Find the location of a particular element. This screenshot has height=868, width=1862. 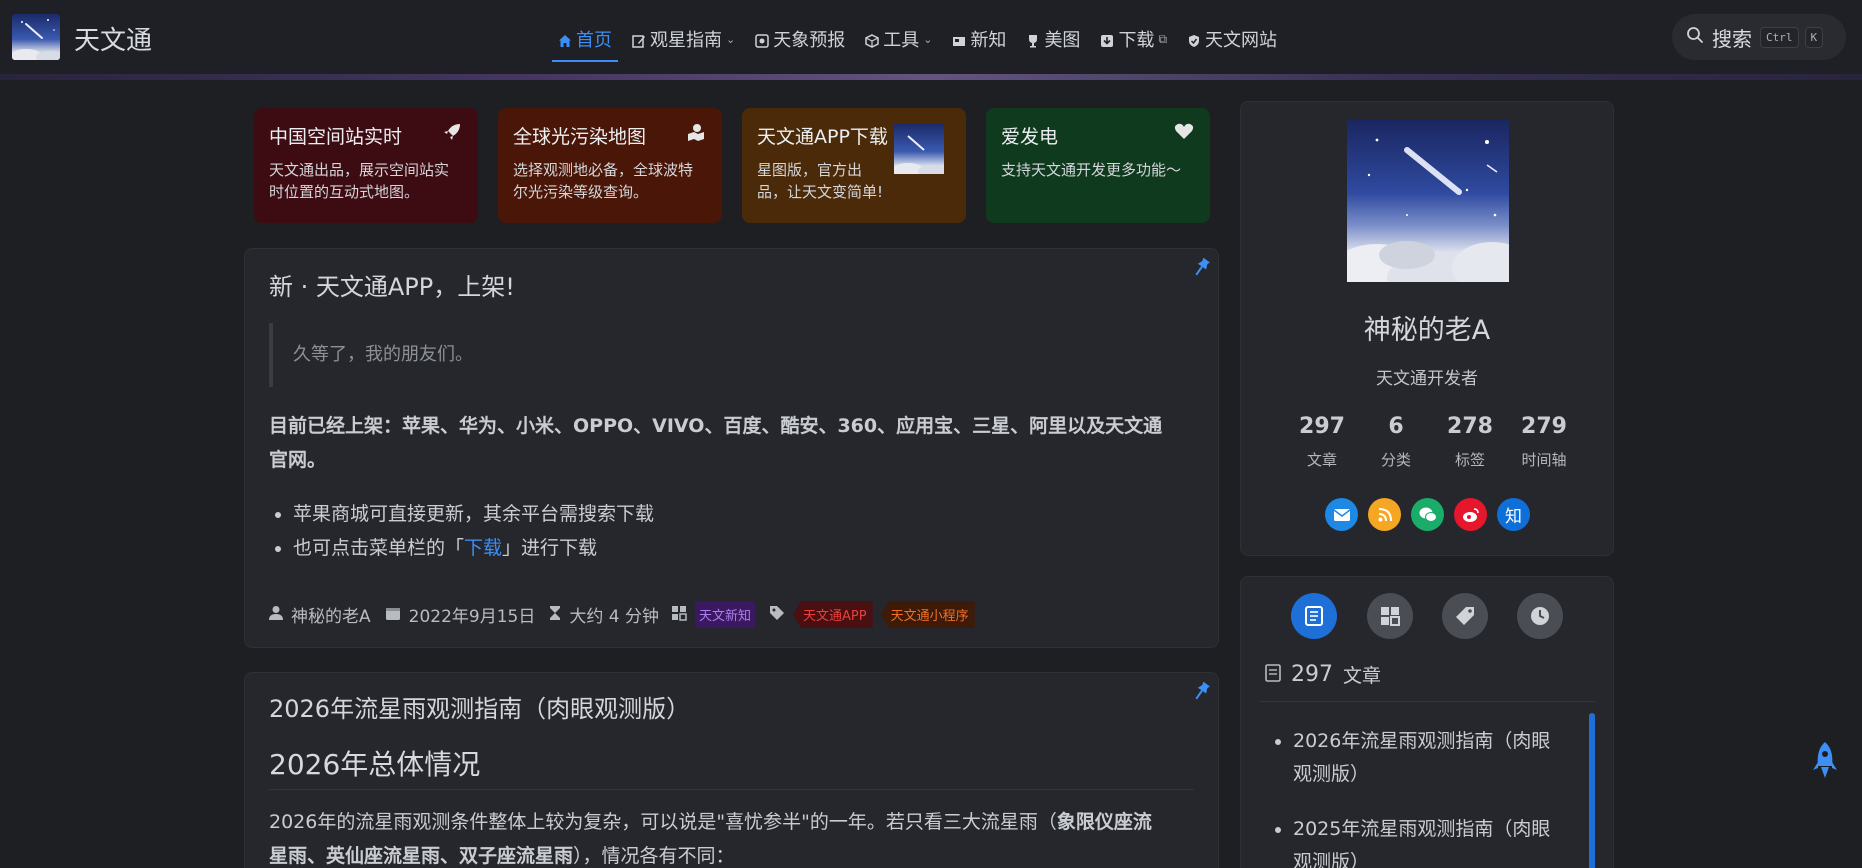

feature-title: 中国空间站实时 is located at coordinates (336, 137).